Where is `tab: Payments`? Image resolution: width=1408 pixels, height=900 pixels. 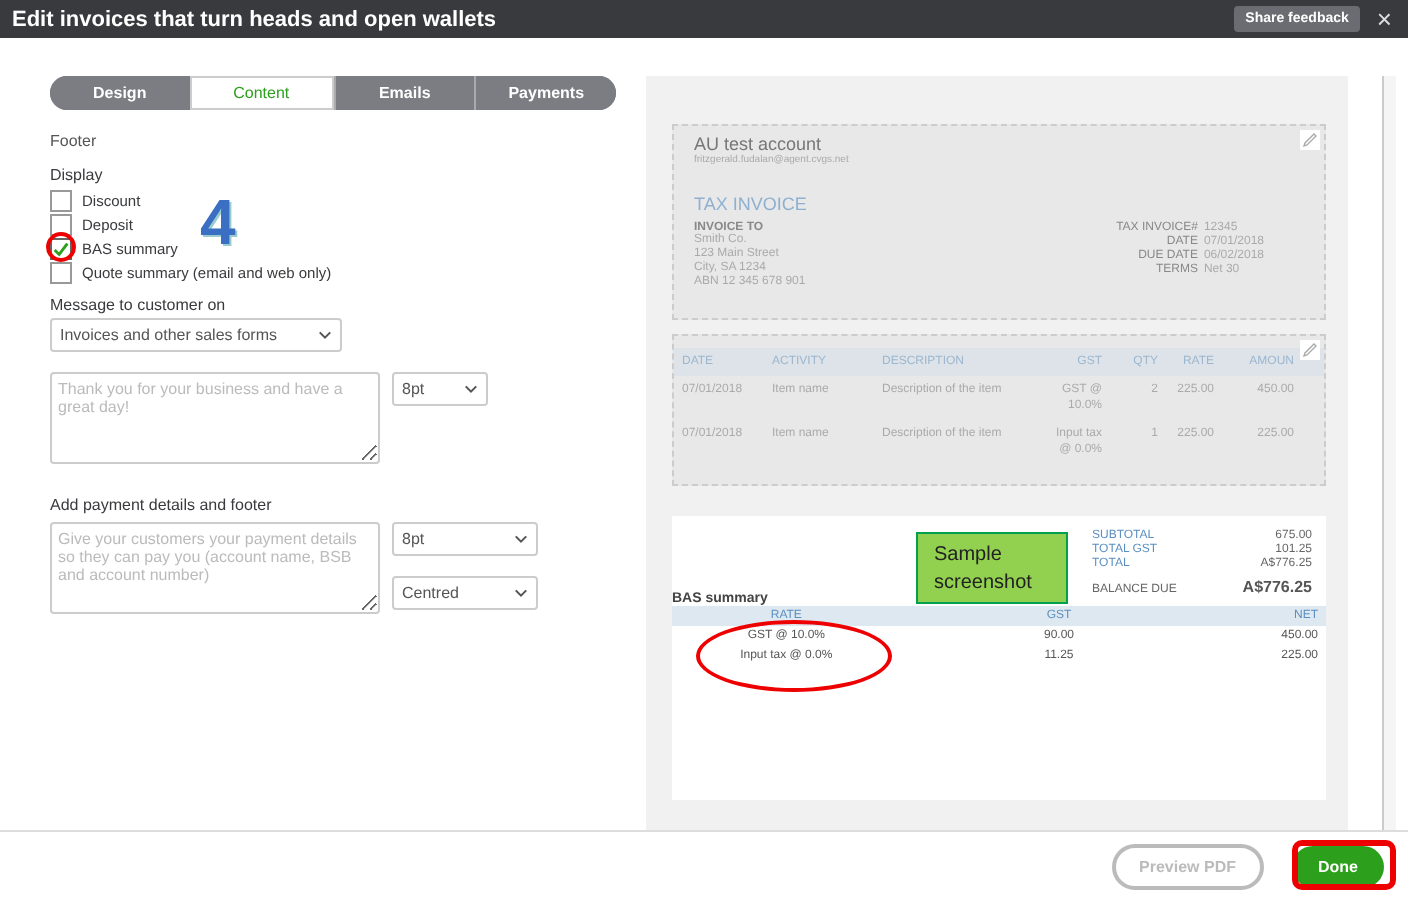
tab: Payments is located at coordinates (545, 93).